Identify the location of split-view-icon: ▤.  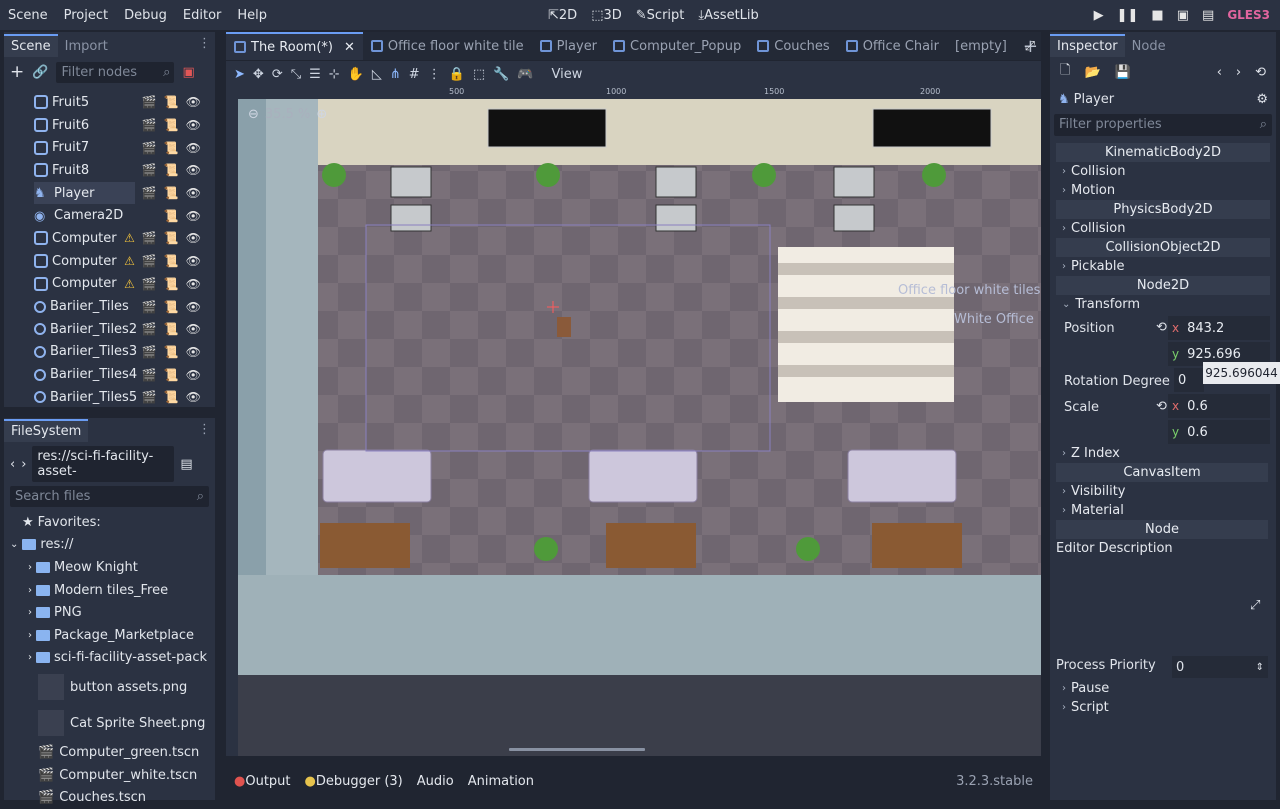
(186, 464).